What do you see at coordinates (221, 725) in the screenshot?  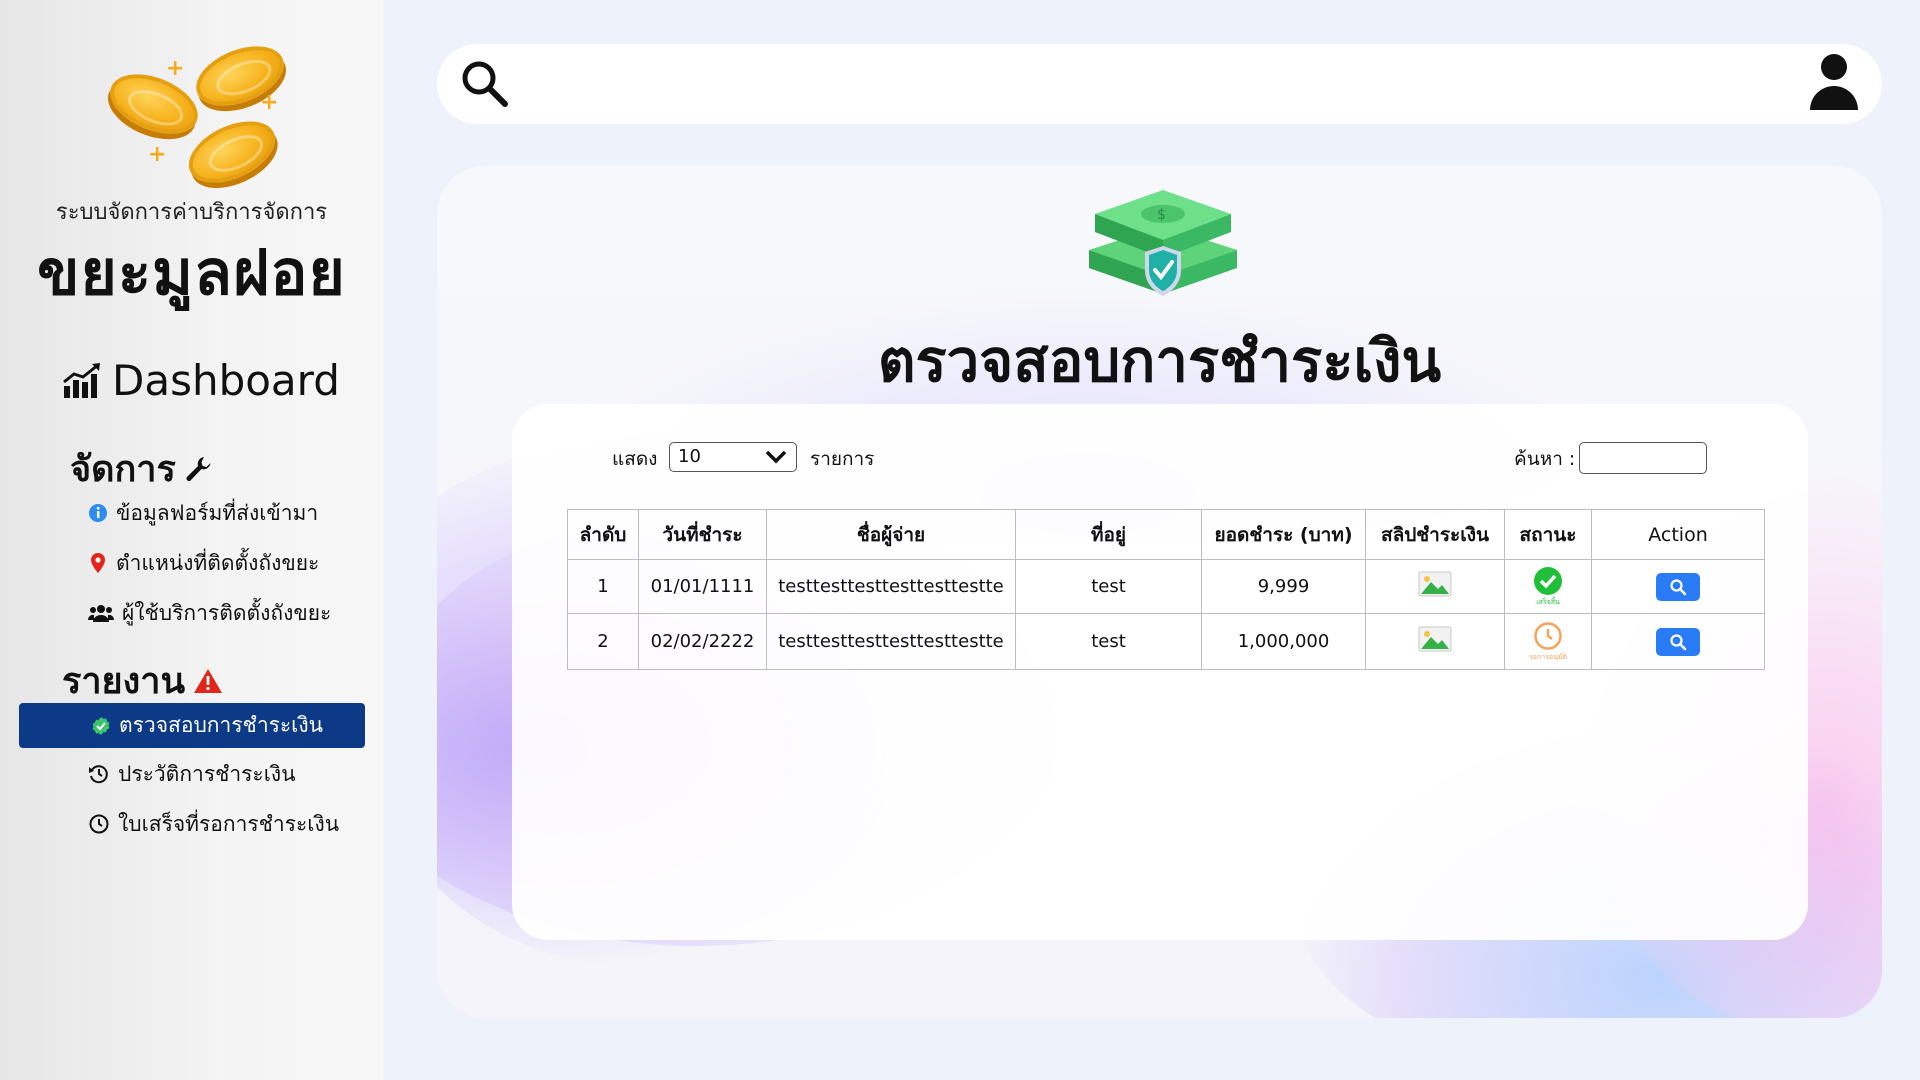 I see `sidebar-item-label: ตรวจสอบการชำระเงิน` at bounding box center [221, 725].